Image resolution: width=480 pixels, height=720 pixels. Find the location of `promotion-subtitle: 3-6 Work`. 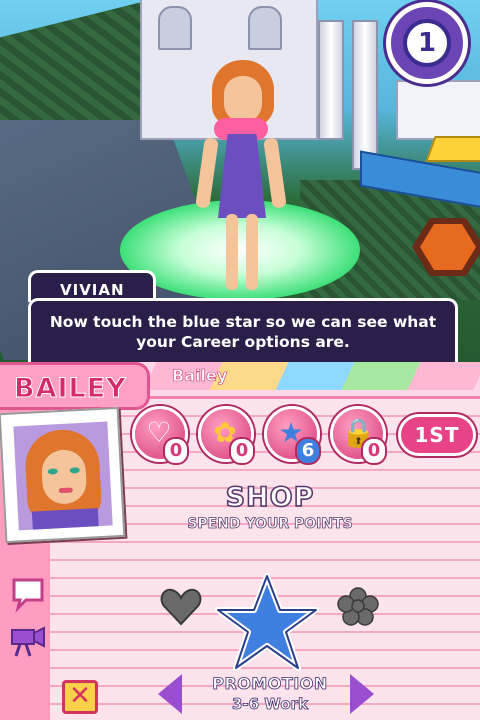

promotion-subtitle: 3-6 Work is located at coordinates (270, 704).